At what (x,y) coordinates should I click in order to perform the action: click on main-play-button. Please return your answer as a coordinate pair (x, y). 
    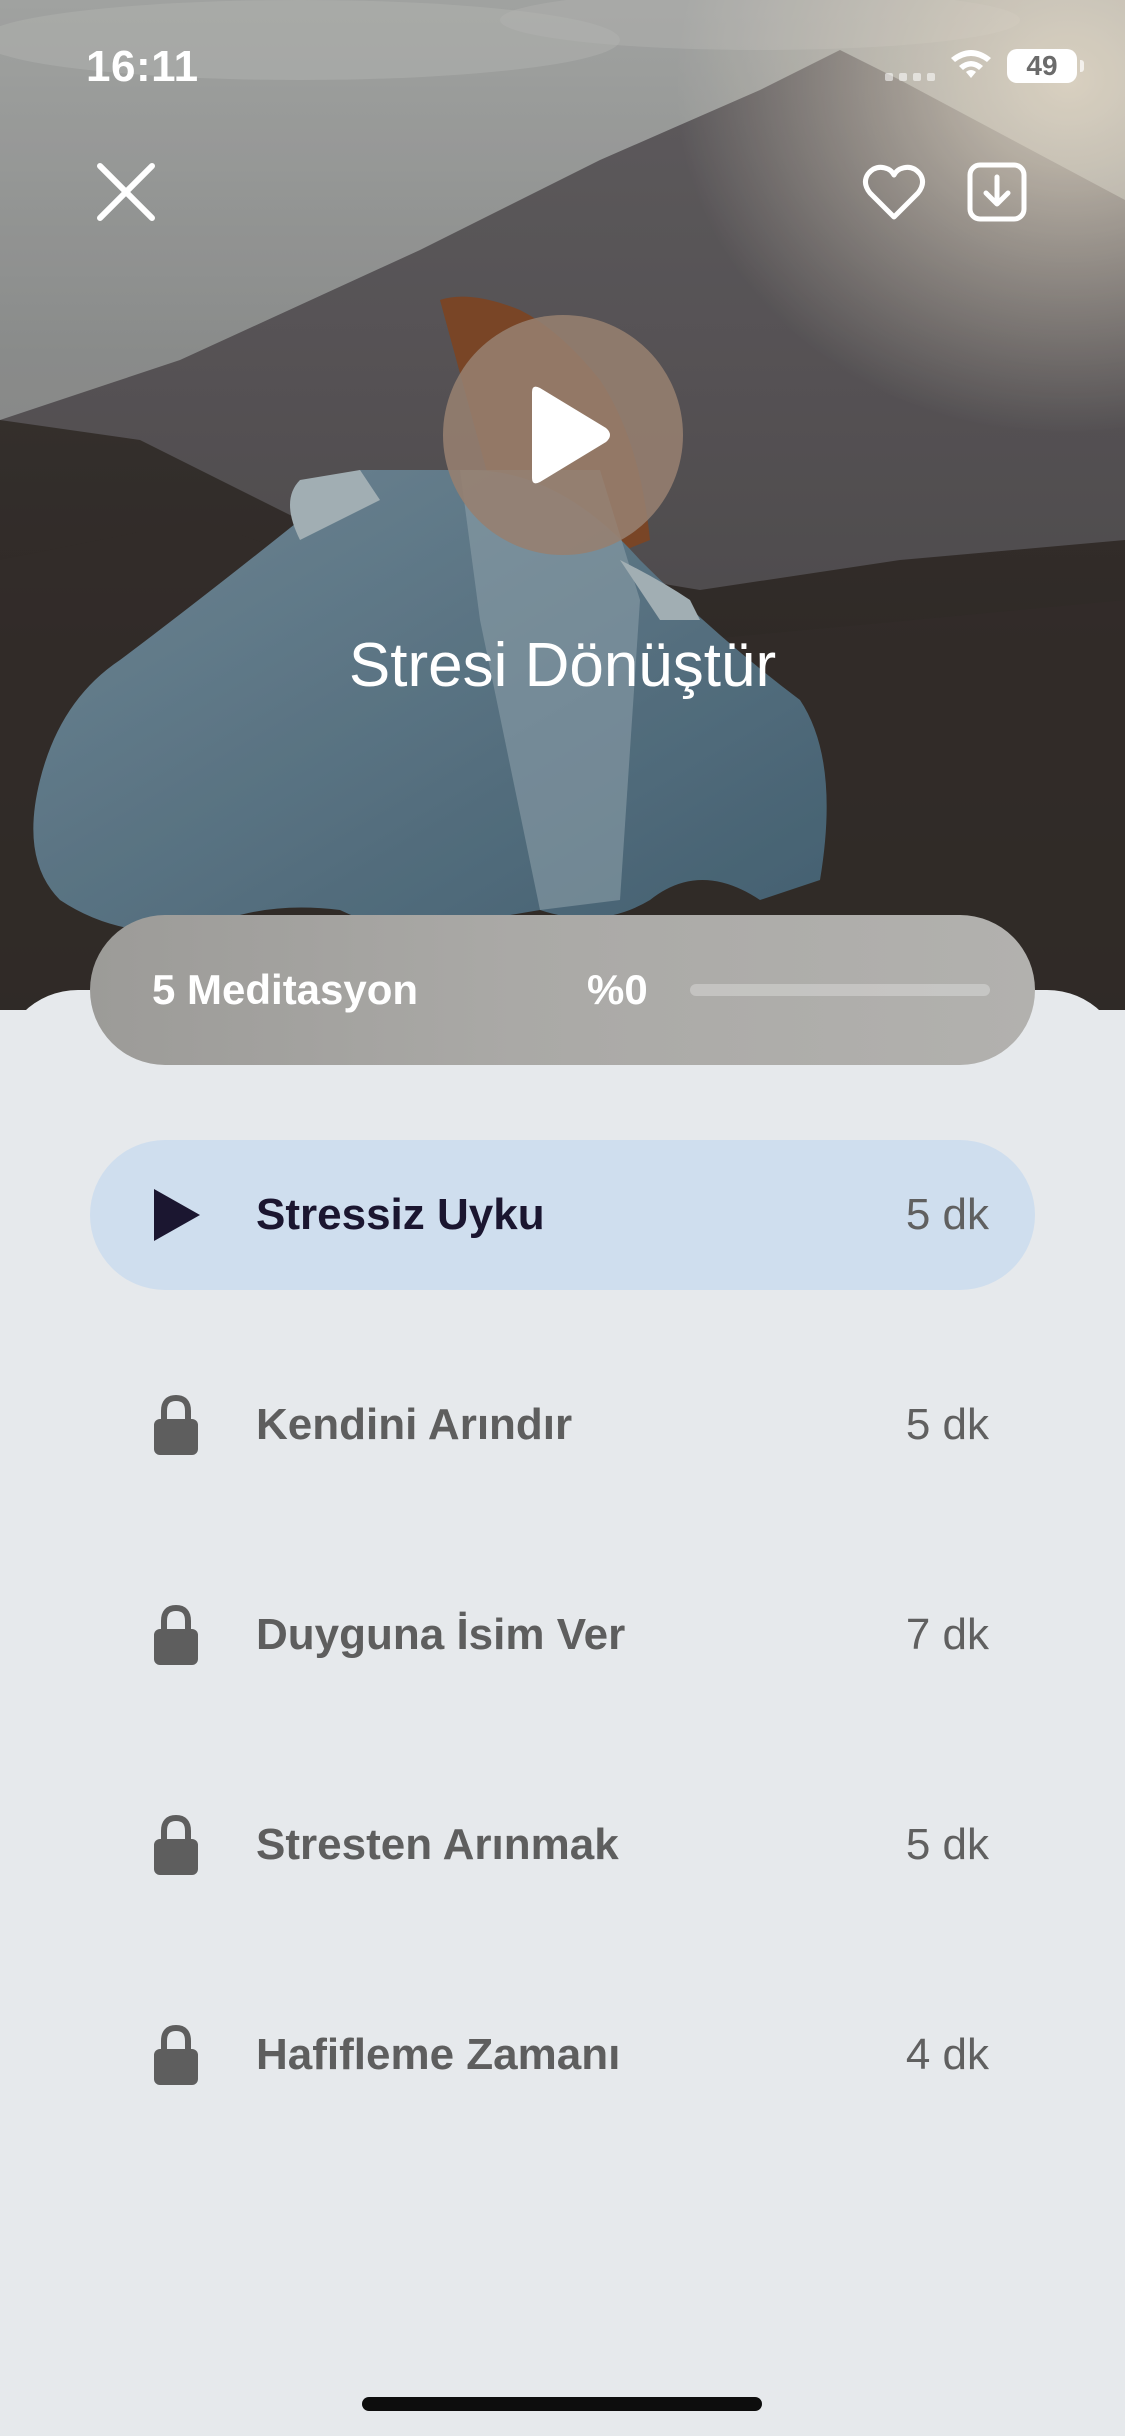
    Looking at the image, I should click on (563, 435).